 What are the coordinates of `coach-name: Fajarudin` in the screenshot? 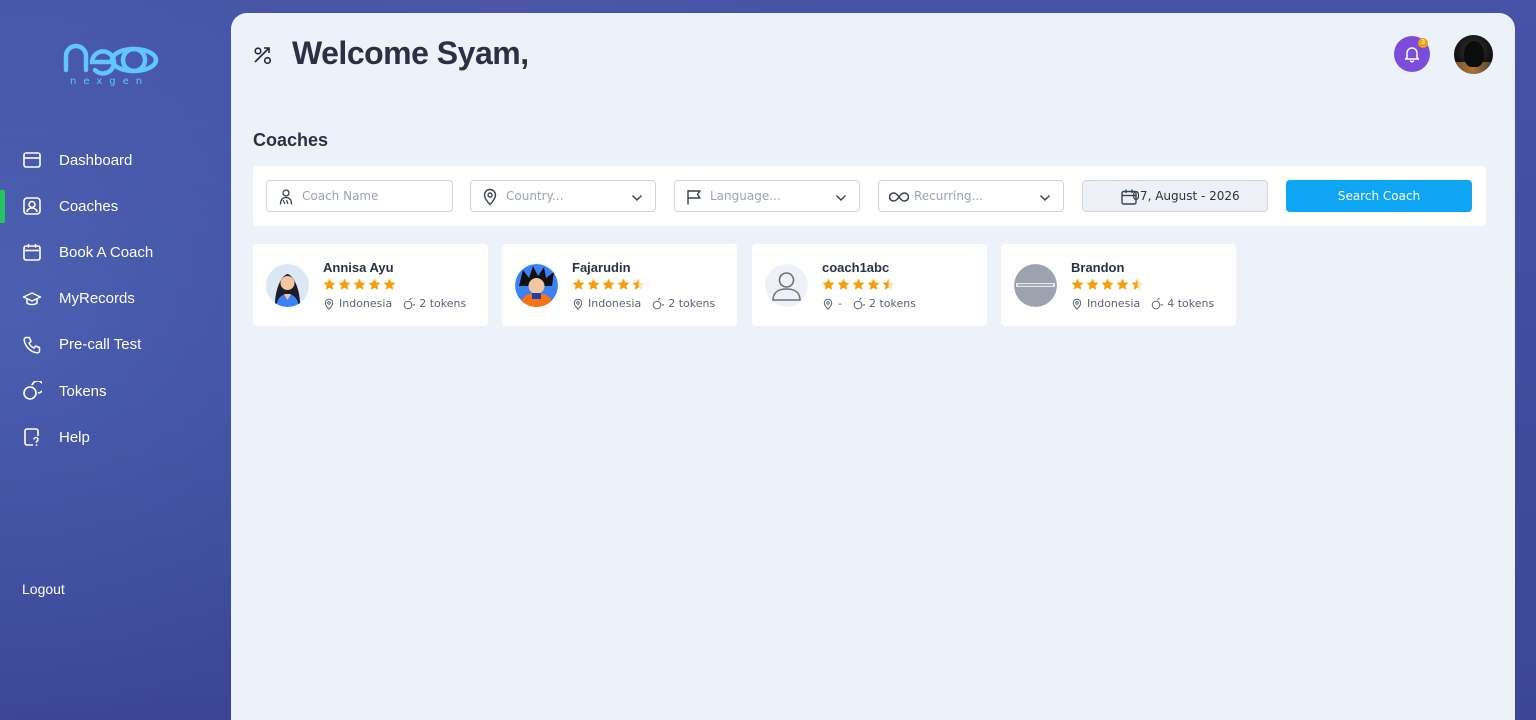 It's located at (601, 267).